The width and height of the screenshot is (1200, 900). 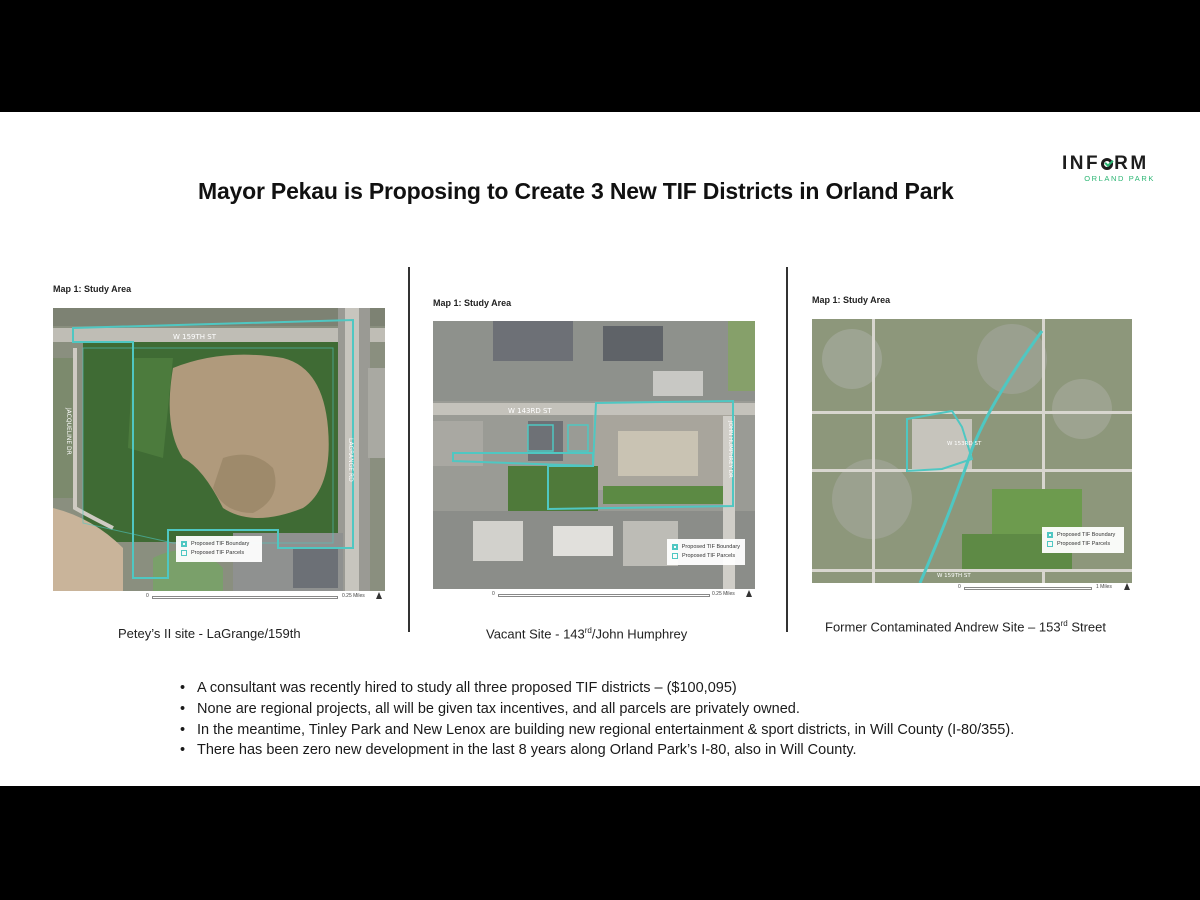 I want to click on column-divider-left, so click(x=409, y=449).